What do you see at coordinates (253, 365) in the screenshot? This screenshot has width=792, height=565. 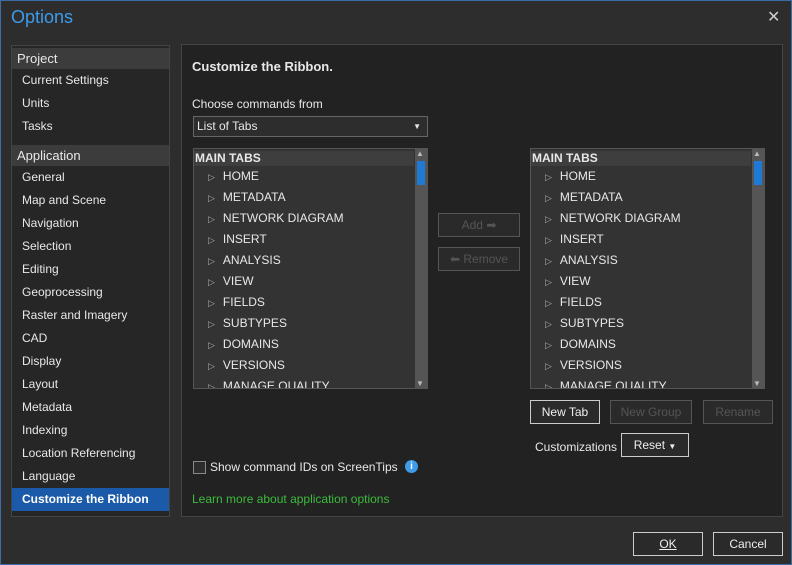 I see `list-item-label: VERSIONS` at bounding box center [253, 365].